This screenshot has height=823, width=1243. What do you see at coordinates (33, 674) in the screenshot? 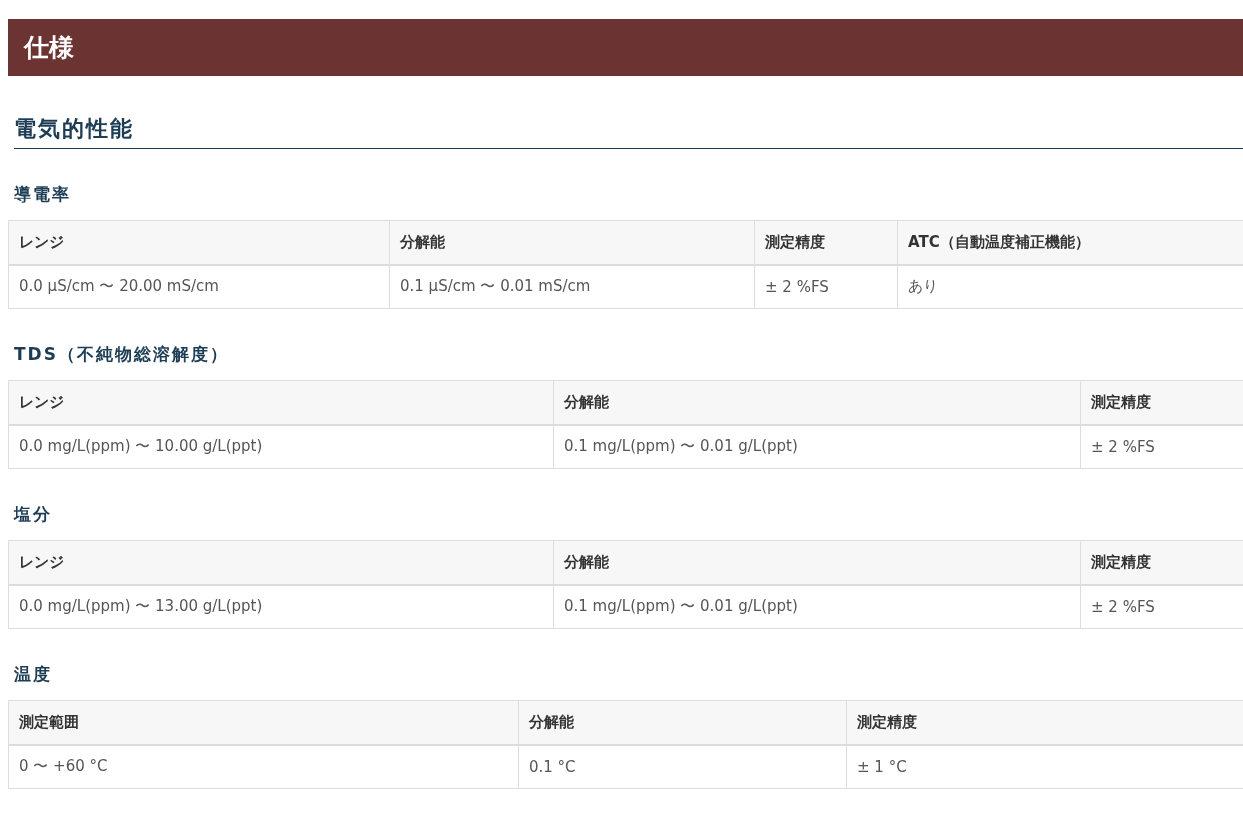
I see `subsection-heading: 温度` at bounding box center [33, 674].